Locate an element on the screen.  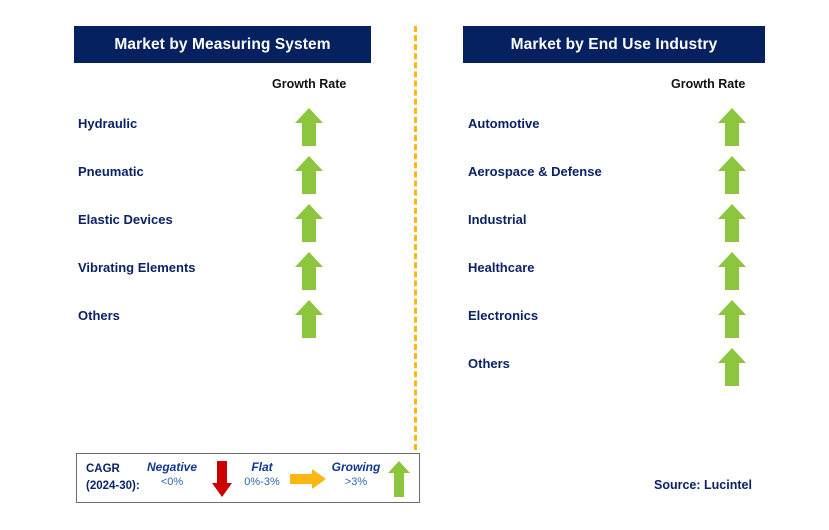
segment-label: Healthcare is located at coordinates (501, 267).